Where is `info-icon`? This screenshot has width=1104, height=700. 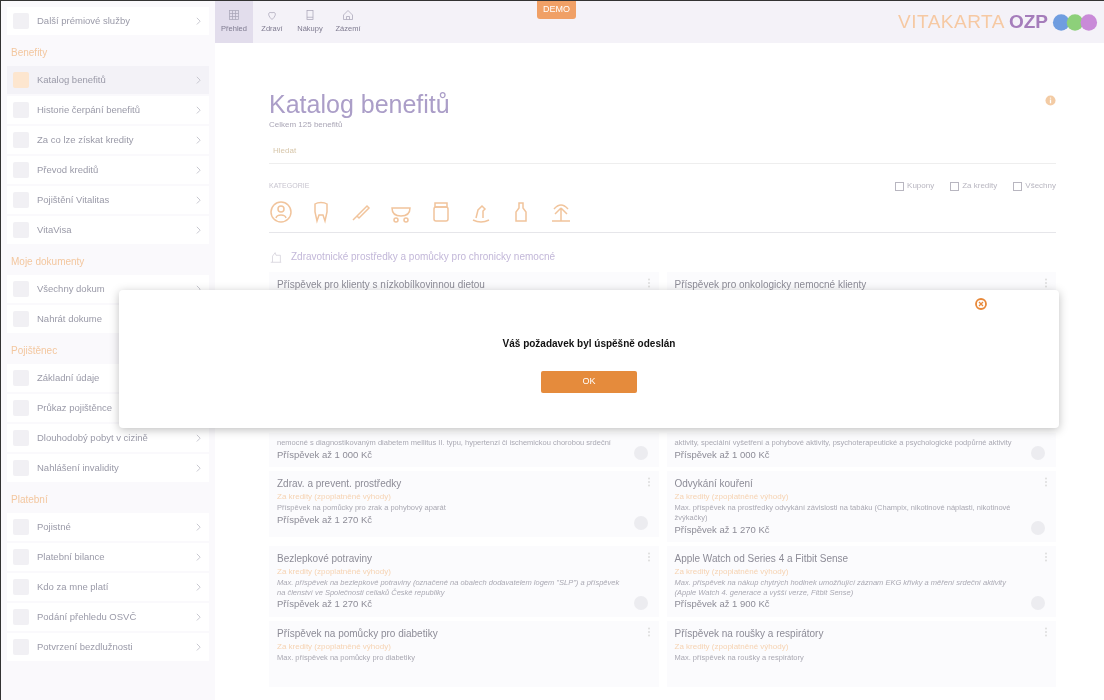
info-icon is located at coordinates (1050, 100).